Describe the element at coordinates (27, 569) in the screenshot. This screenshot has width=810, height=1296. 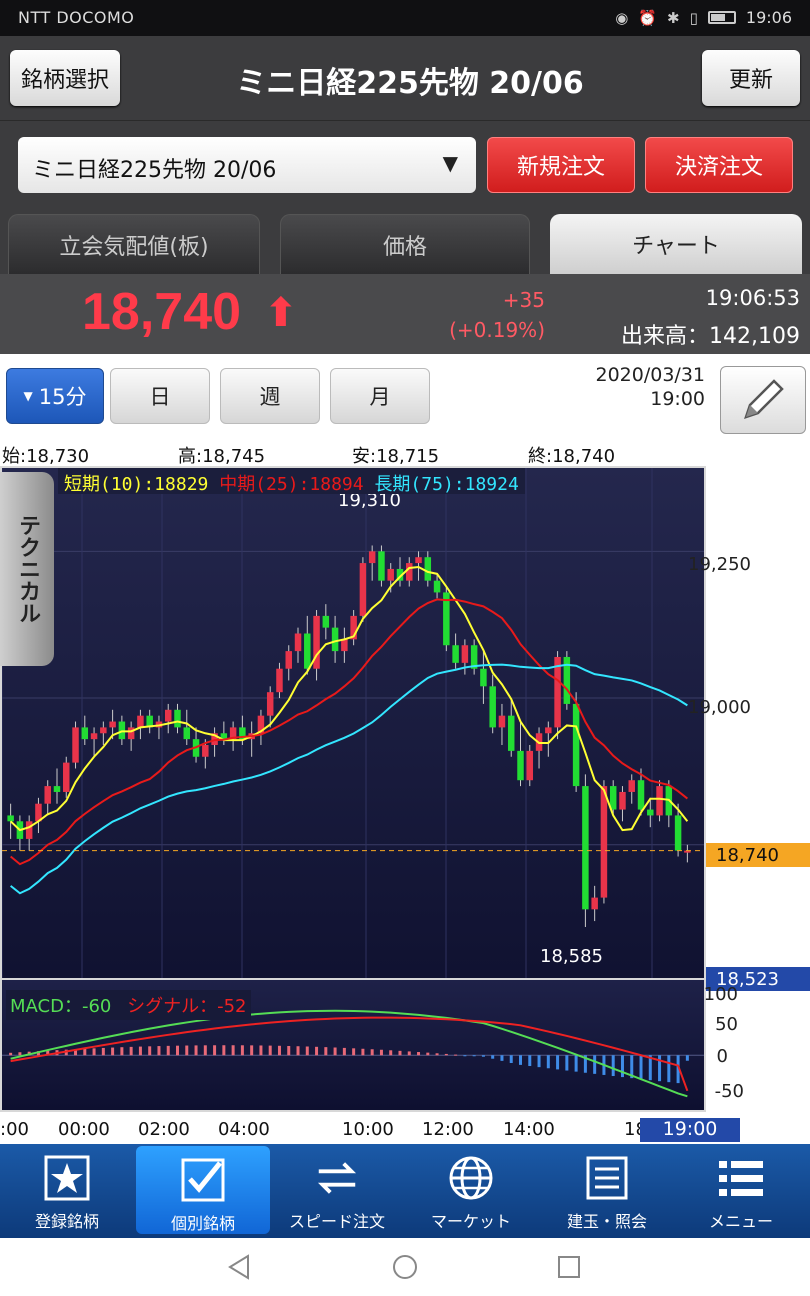
I see `technical-side-tab: テクニカル` at that location.